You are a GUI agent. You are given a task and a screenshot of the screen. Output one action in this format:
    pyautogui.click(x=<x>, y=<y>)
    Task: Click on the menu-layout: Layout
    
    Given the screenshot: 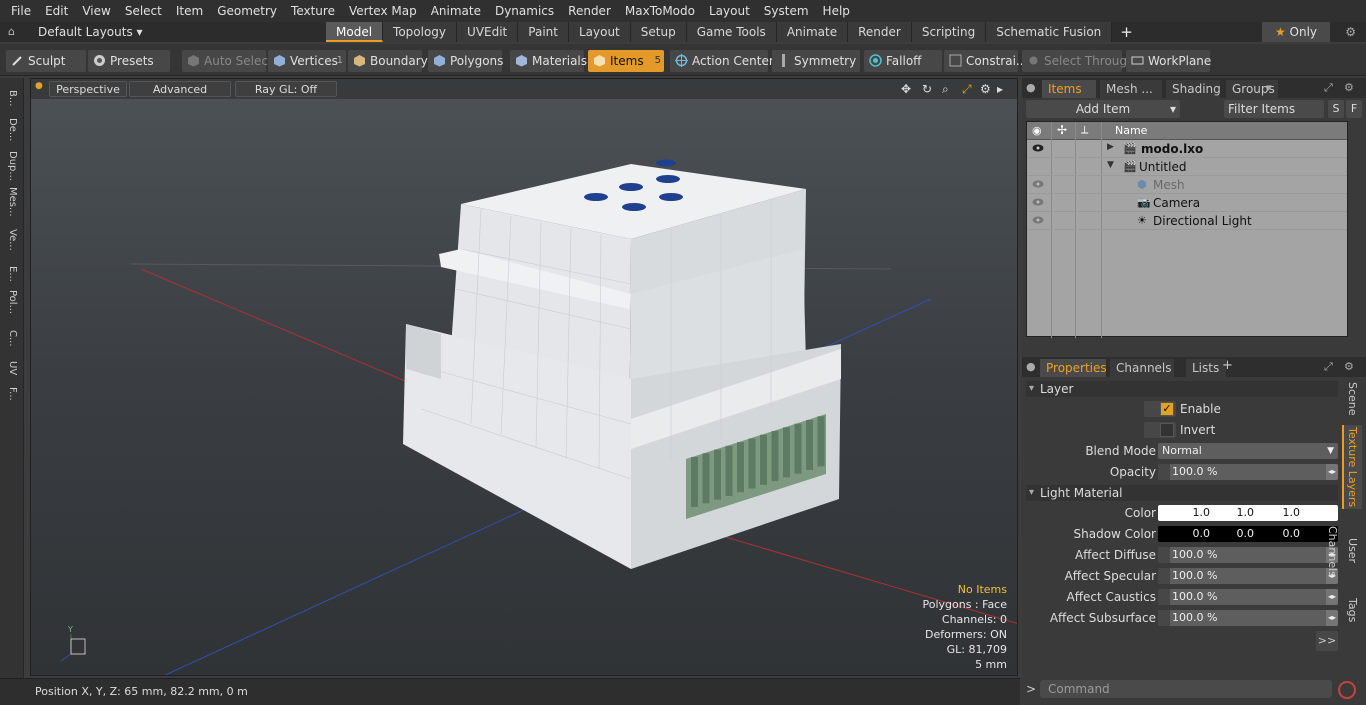 What is the action you would take?
    pyautogui.click(x=729, y=11)
    